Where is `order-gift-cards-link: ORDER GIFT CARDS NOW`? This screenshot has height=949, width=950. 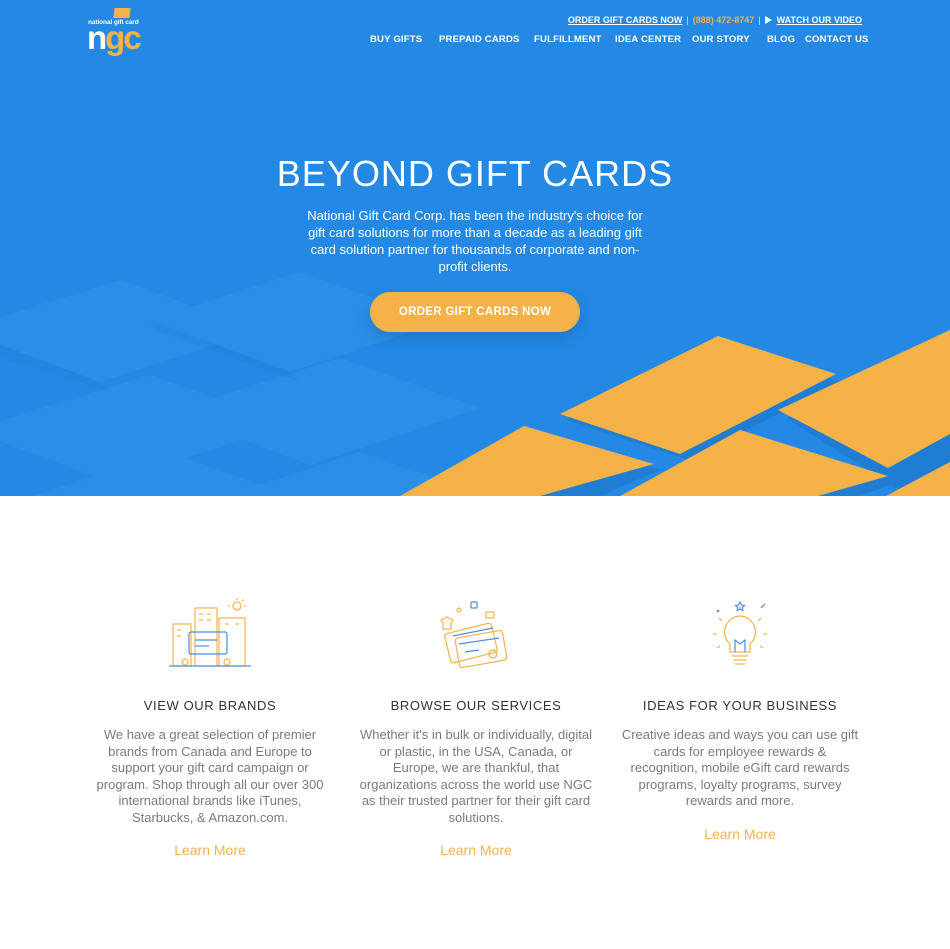 order-gift-cards-link: ORDER GIFT CARDS NOW is located at coordinates (625, 20).